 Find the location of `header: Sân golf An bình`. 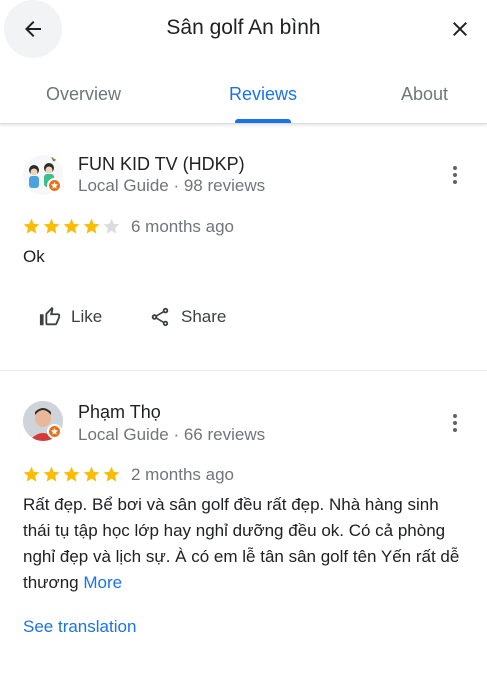

header: Sân golf An bình is located at coordinates (243, 29).